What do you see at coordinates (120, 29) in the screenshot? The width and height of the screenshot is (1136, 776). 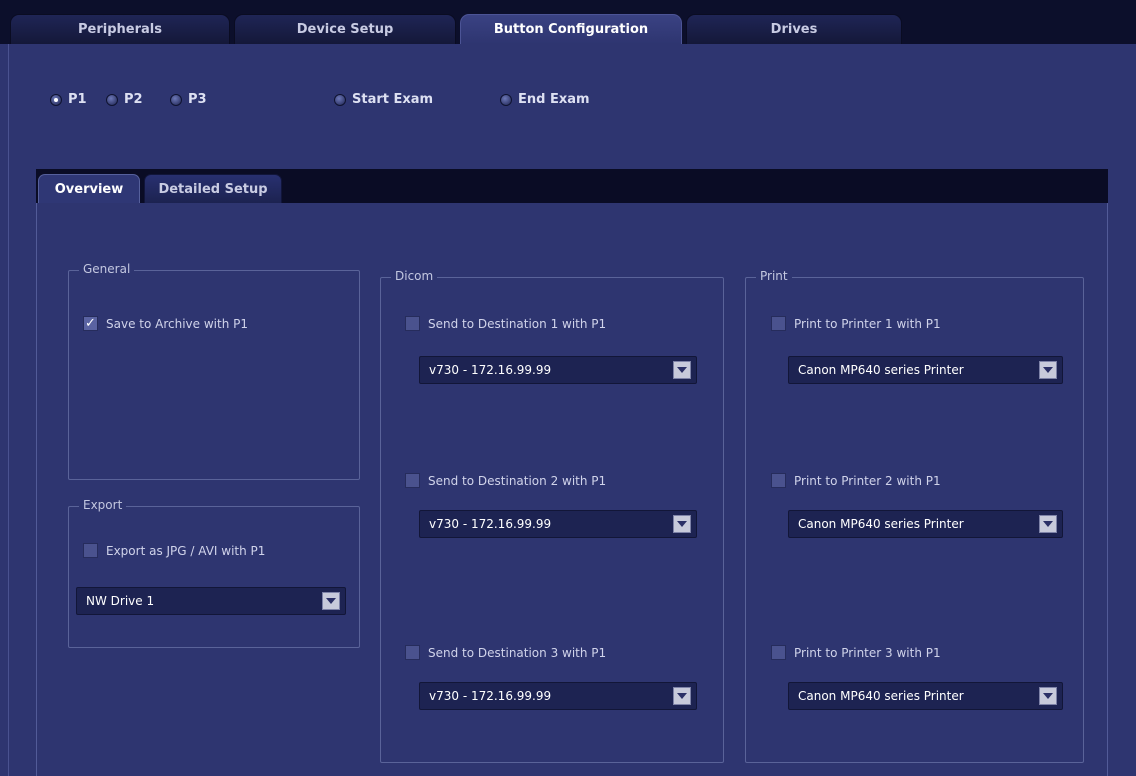 I see `tab-peripherals: Peripherals` at bounding box center [120, 29].